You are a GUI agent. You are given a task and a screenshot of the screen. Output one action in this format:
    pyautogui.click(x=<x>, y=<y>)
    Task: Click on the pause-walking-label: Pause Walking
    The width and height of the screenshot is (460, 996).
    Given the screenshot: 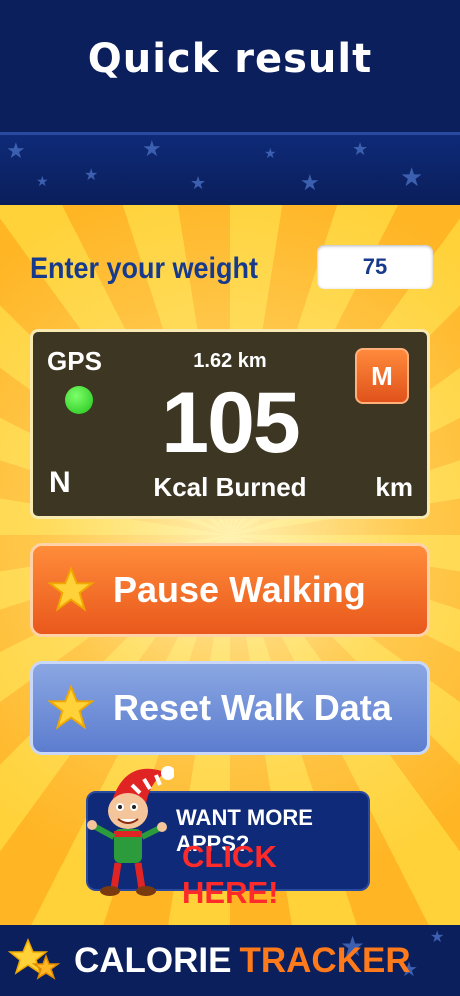 What is the action you would take?
    pyautogui.click(x=239, y=589)
    